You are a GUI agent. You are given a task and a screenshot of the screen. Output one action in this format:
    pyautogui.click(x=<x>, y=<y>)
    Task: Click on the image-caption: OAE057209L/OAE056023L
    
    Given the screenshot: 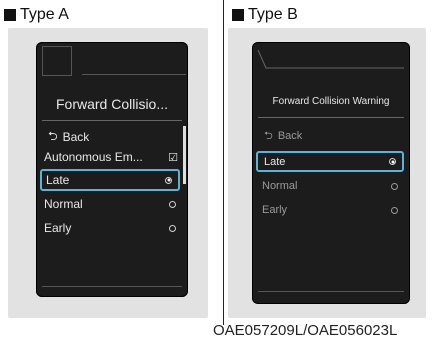 What is the action you would take?
    pyautogui.click(x=305, y=330)
    